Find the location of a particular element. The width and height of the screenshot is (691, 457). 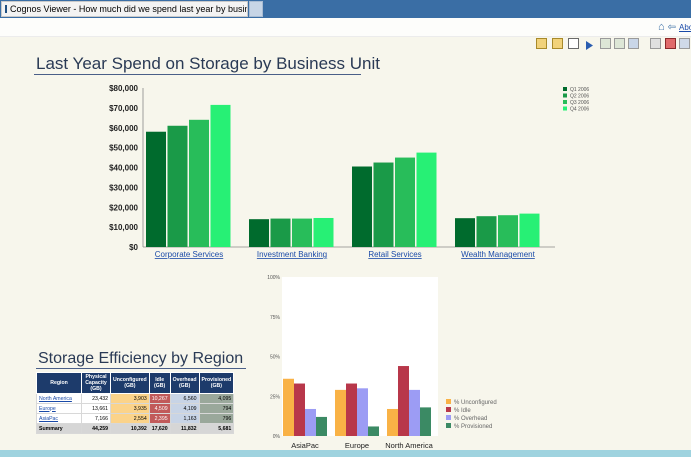

home-icon: ⌂ is located at coordinates (661, 27).